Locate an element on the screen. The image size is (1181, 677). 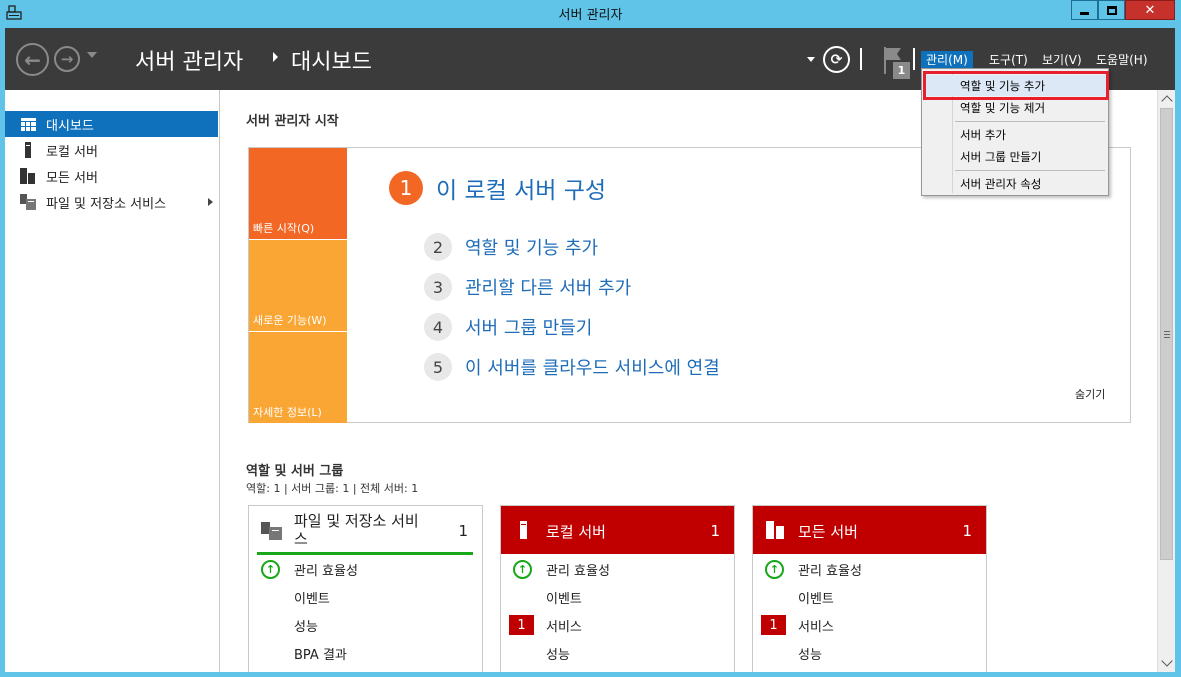
hide-quickstart-link: 숨기기 is located at coordinates (1090, 394).